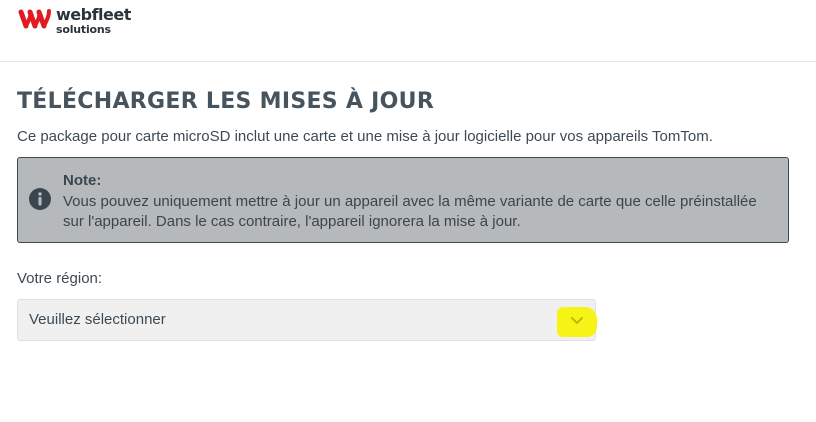  What do you see at coordinates (226, 101) in the screenshot?
I see `page-title: TÉLÉCHARGER LES MISES À JOUR` at bounding box center [226, 101].